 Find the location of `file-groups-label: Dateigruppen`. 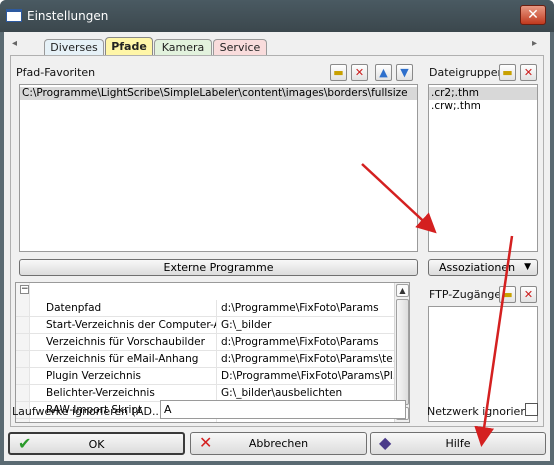

file-groups-label: Dateigruppen is located at coordinates (465, 72).